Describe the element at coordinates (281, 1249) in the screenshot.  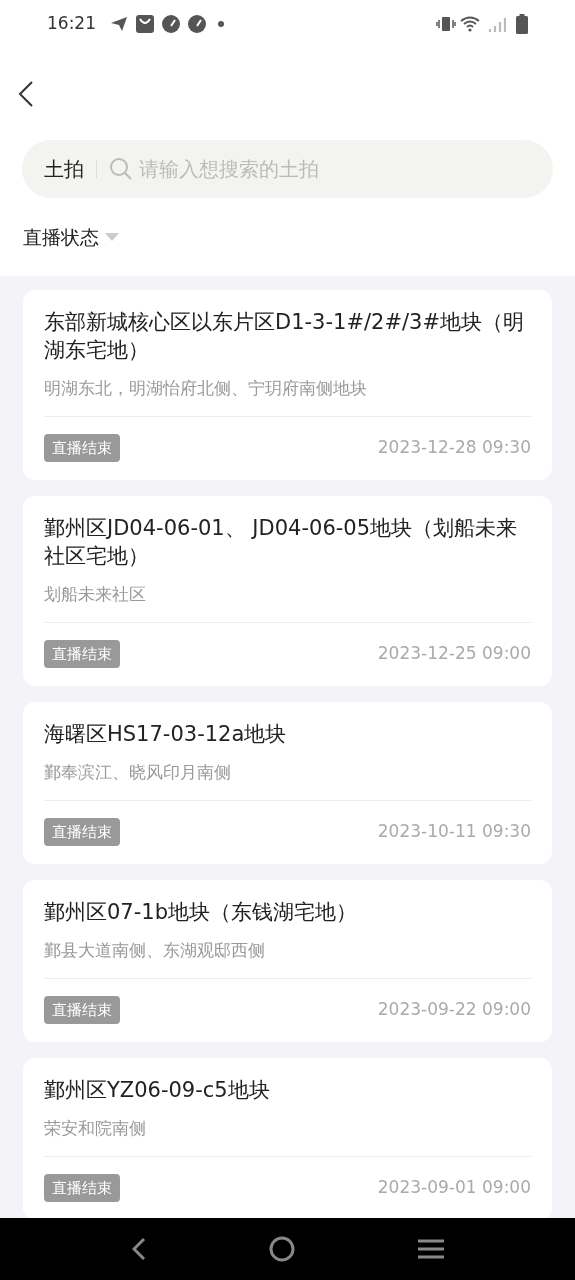
I see `home-icon` at that location.